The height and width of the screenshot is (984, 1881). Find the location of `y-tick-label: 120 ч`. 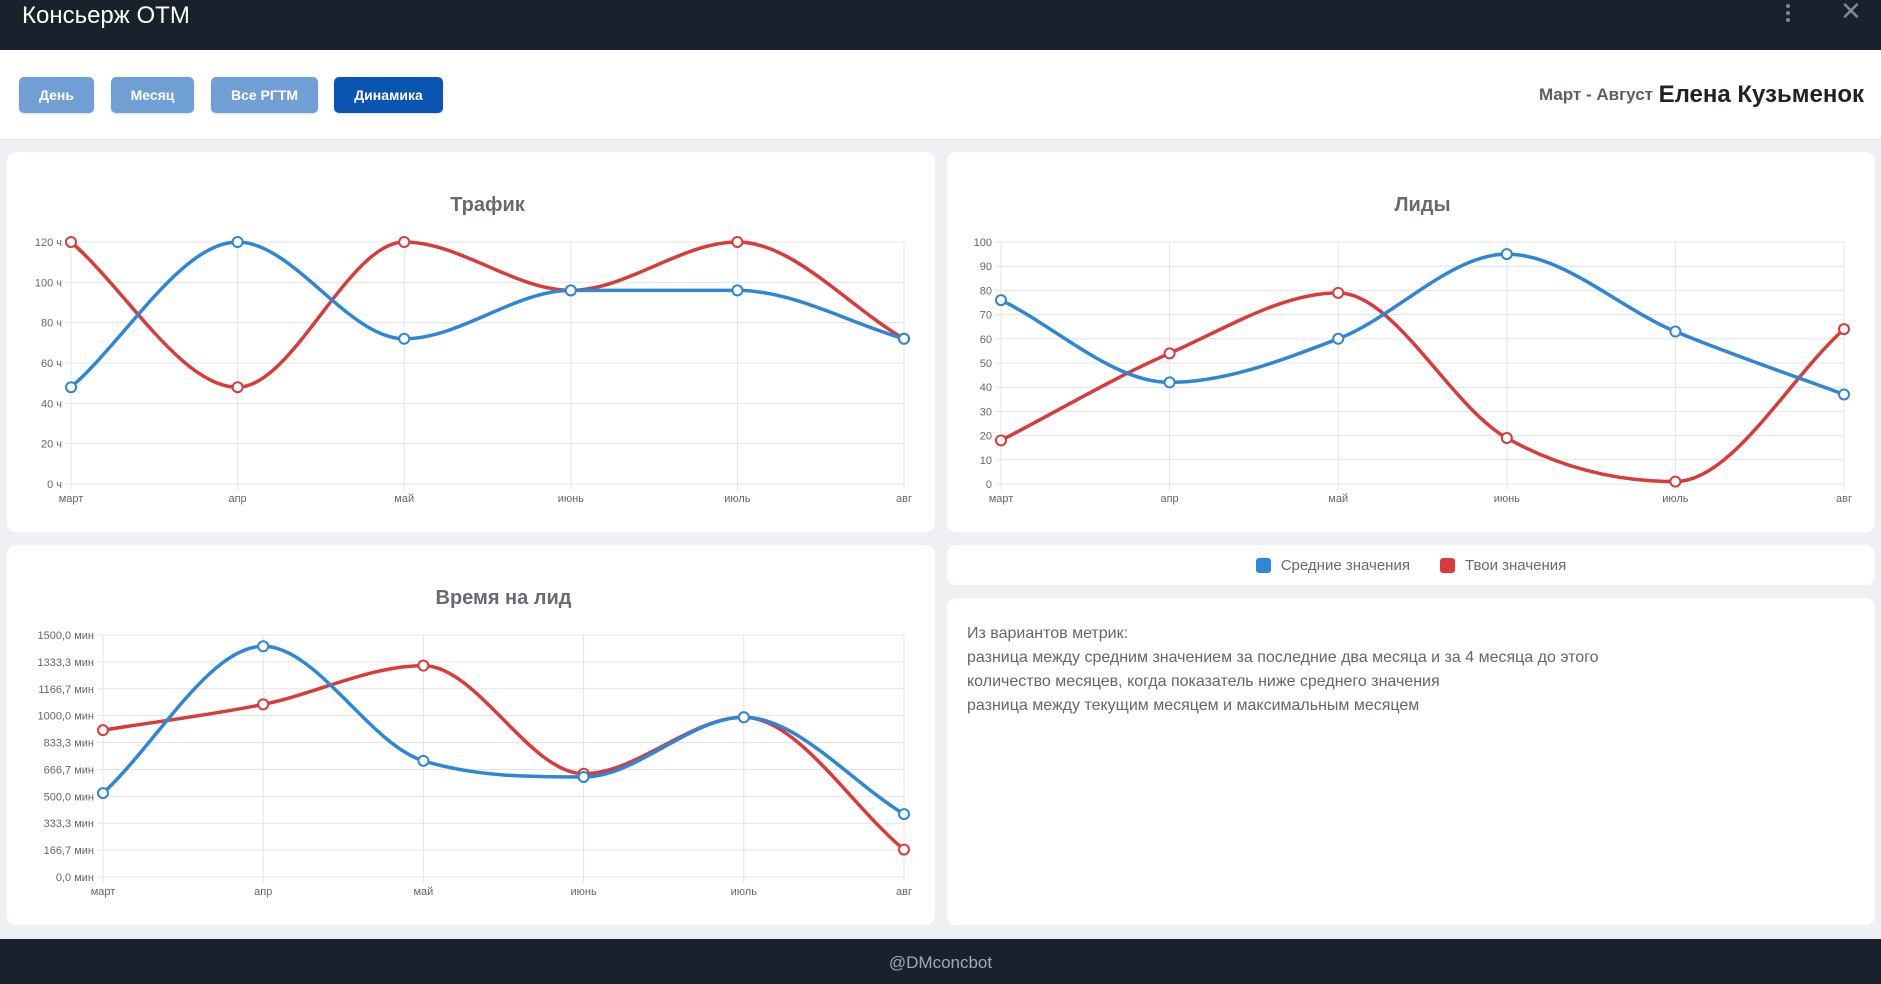

y-tick-label: 120 ч is located at coordinates (48, 243).